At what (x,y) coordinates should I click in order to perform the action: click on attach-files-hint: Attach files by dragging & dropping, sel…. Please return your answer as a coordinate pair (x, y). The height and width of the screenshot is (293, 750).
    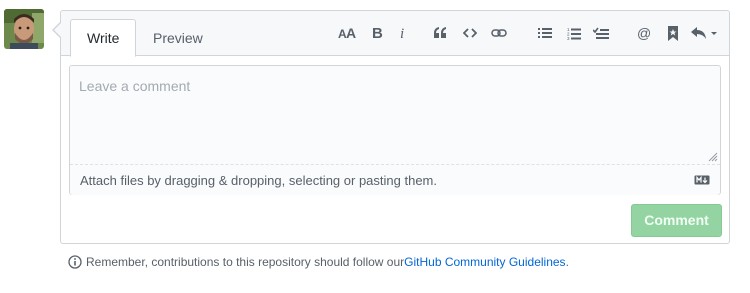
    Looking at the image, I should click on (258, 180).